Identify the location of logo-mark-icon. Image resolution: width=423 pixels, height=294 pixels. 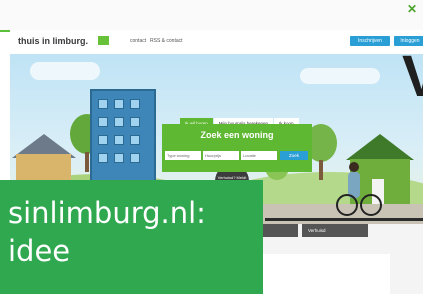
(103, 40).